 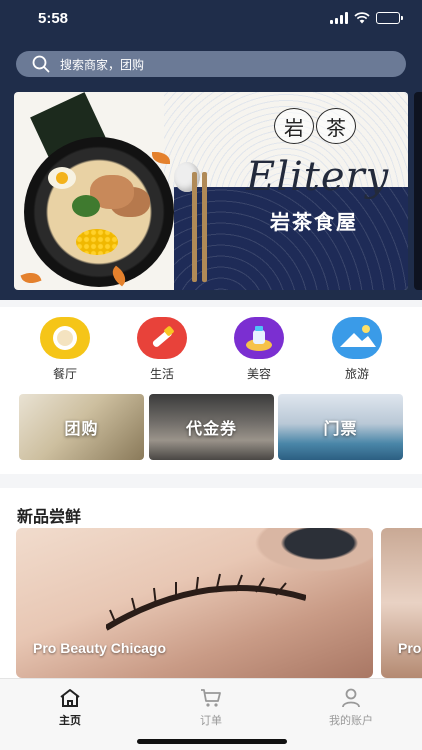 I want to click on section-title: 新品尝鲜, so click(x=49, y=516).